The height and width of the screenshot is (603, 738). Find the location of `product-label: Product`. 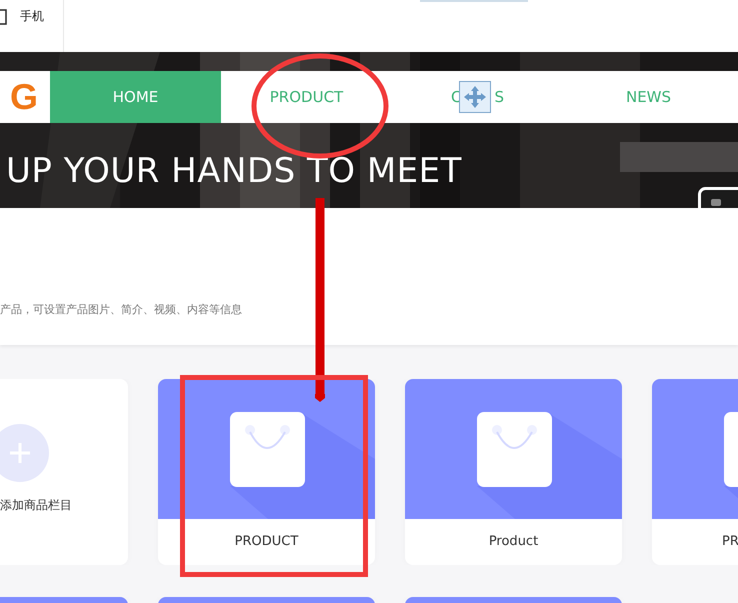

product-label: Product is located at coordinates (514, 542).